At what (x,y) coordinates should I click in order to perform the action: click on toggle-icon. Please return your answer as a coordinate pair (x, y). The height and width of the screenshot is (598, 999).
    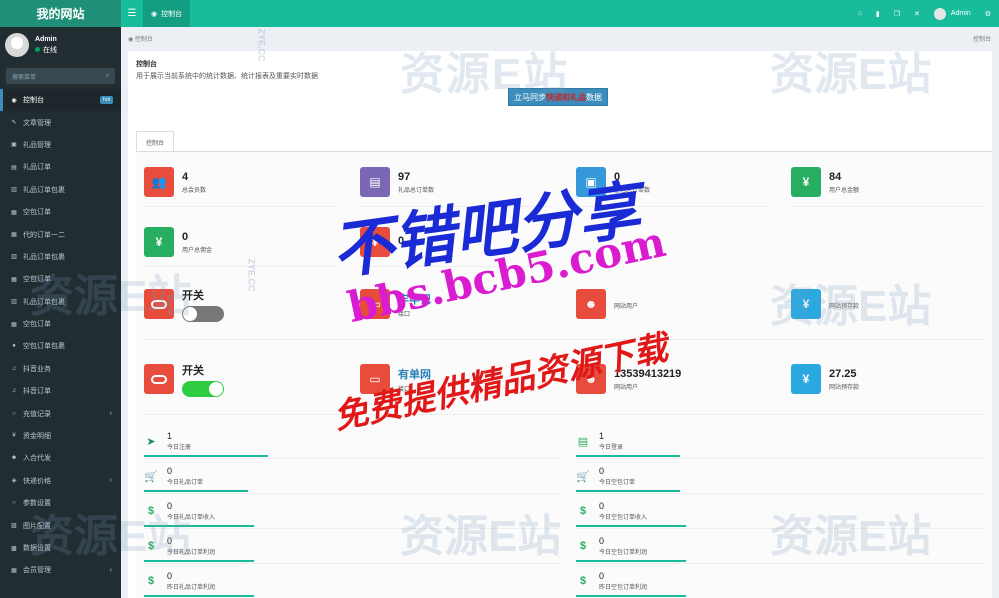
    Looking at the image, I should click on (159, 379).